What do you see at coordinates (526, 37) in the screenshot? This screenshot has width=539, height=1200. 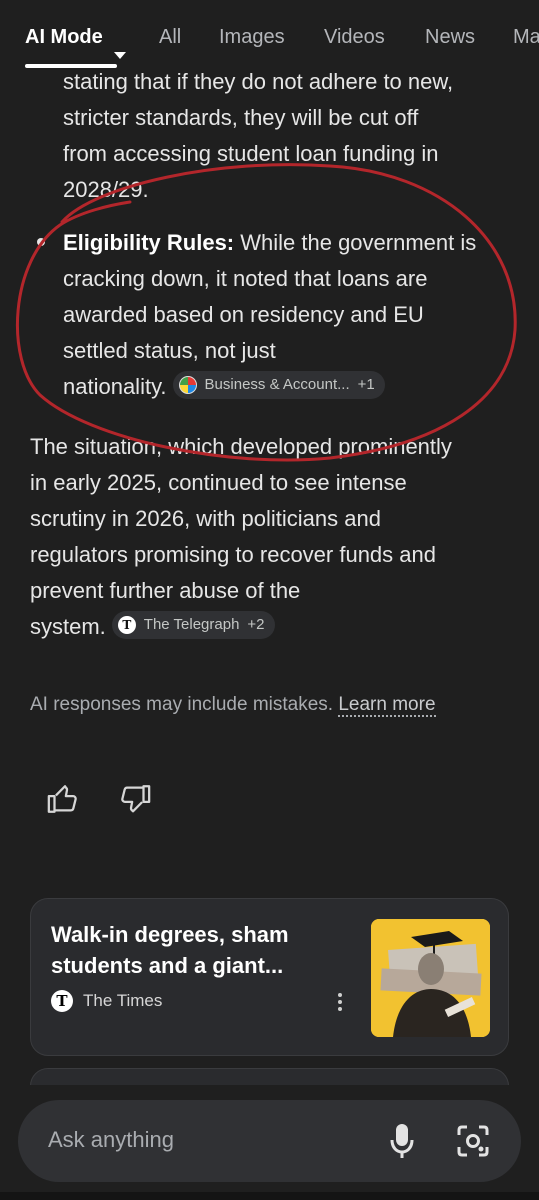 I see `tab-maps: Ma` at bounding box center [526, 37].